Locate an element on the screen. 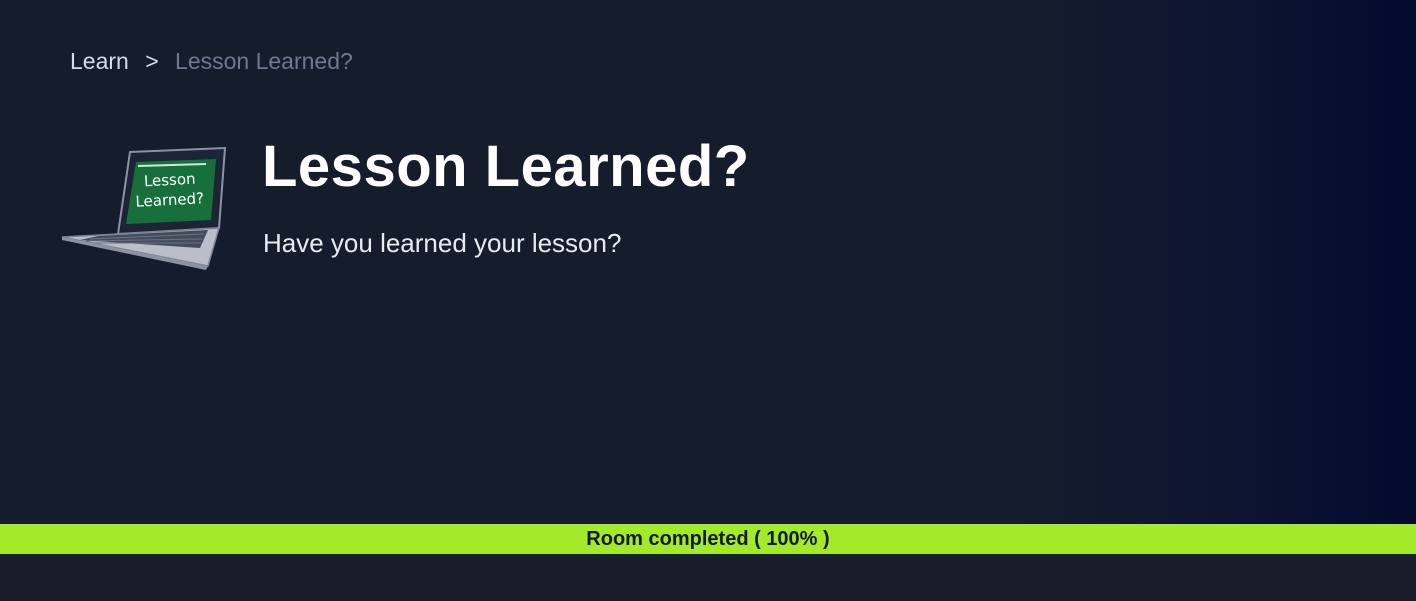 The image size is (1416, 601). room-subtitle: Have you learned your lesson? is located at coordinates (442, 243).